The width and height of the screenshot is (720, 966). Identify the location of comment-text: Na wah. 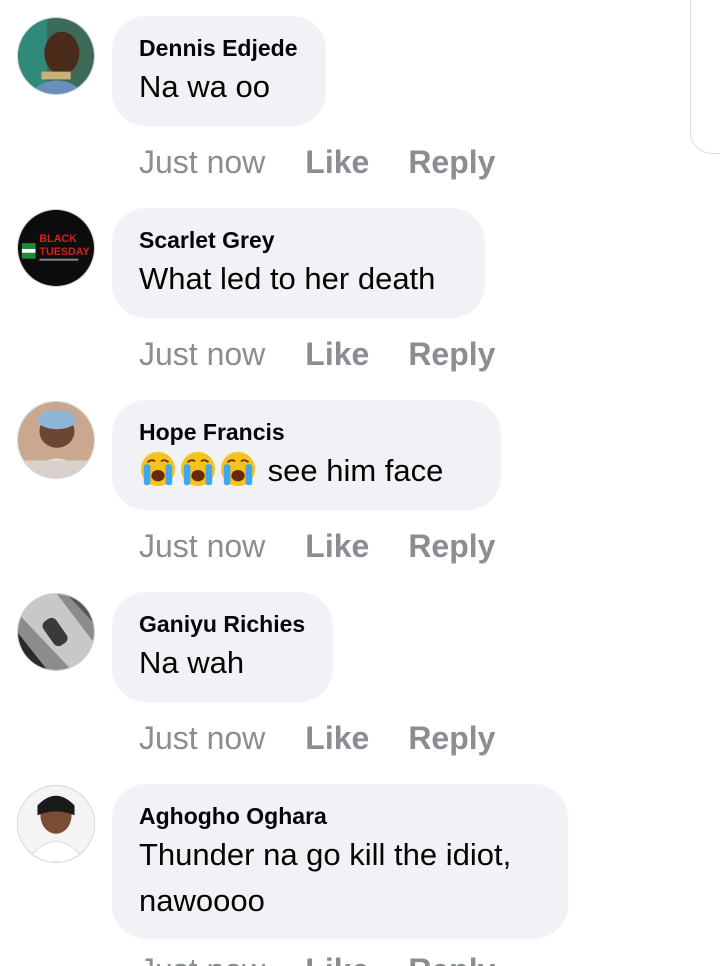
(192, 662).